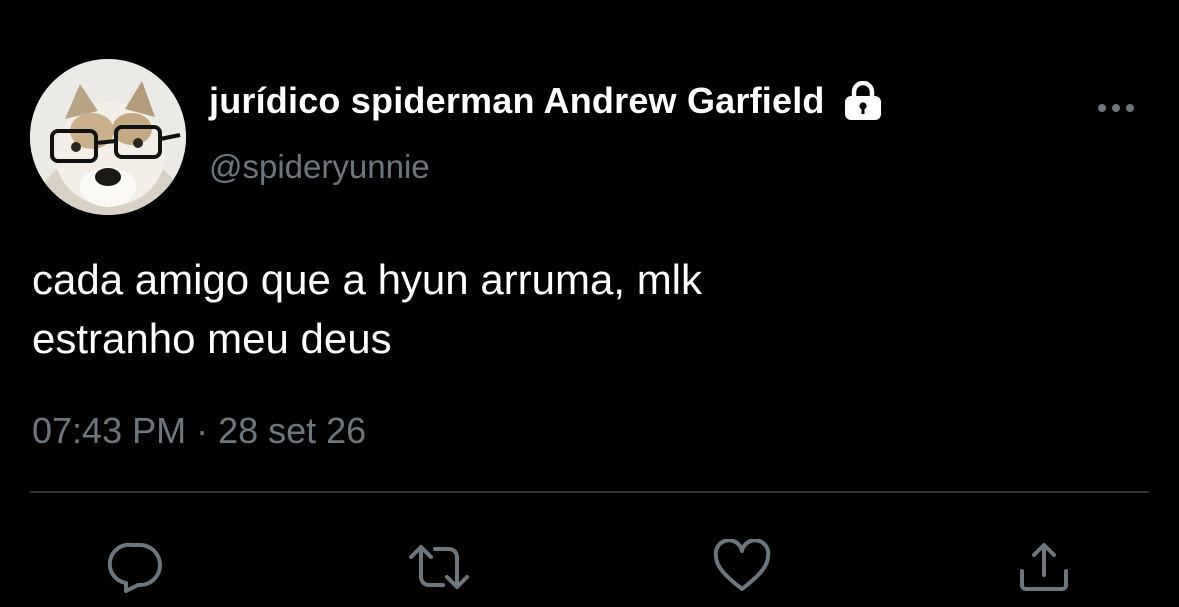  I want to click on share-button, so click(1044, 567).